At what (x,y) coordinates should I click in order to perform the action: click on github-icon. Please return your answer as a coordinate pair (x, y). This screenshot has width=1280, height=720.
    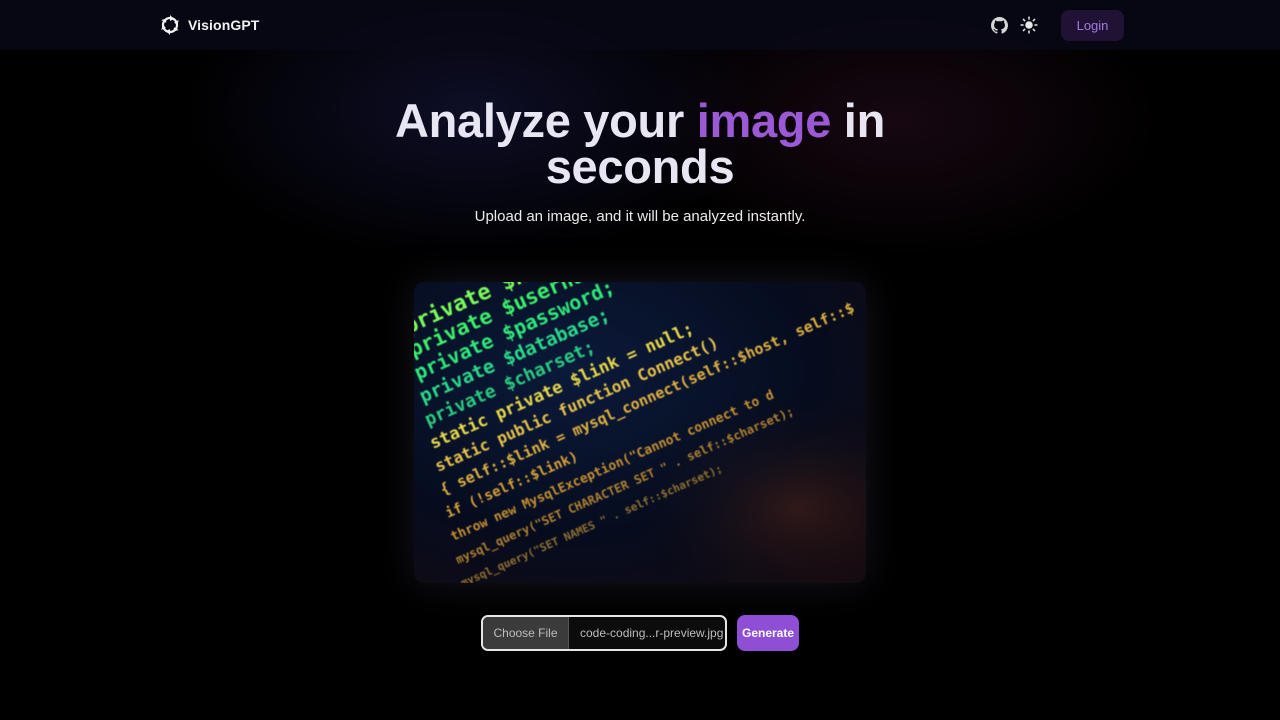
    Looking at the image, I should click on (999, 25).